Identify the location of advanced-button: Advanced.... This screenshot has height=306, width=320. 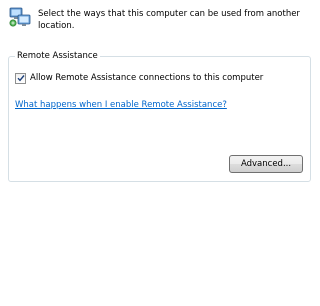
(266, 164).